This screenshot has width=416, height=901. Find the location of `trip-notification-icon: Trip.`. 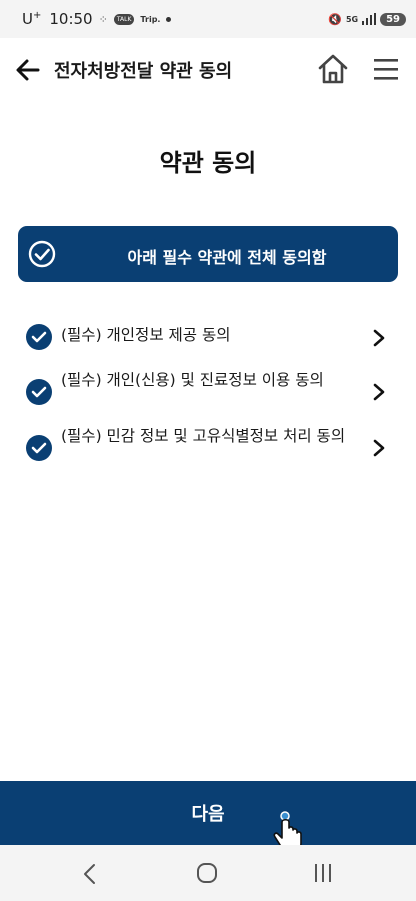

trip-notification-icon: Trip. is located at coordinates (150, 19).